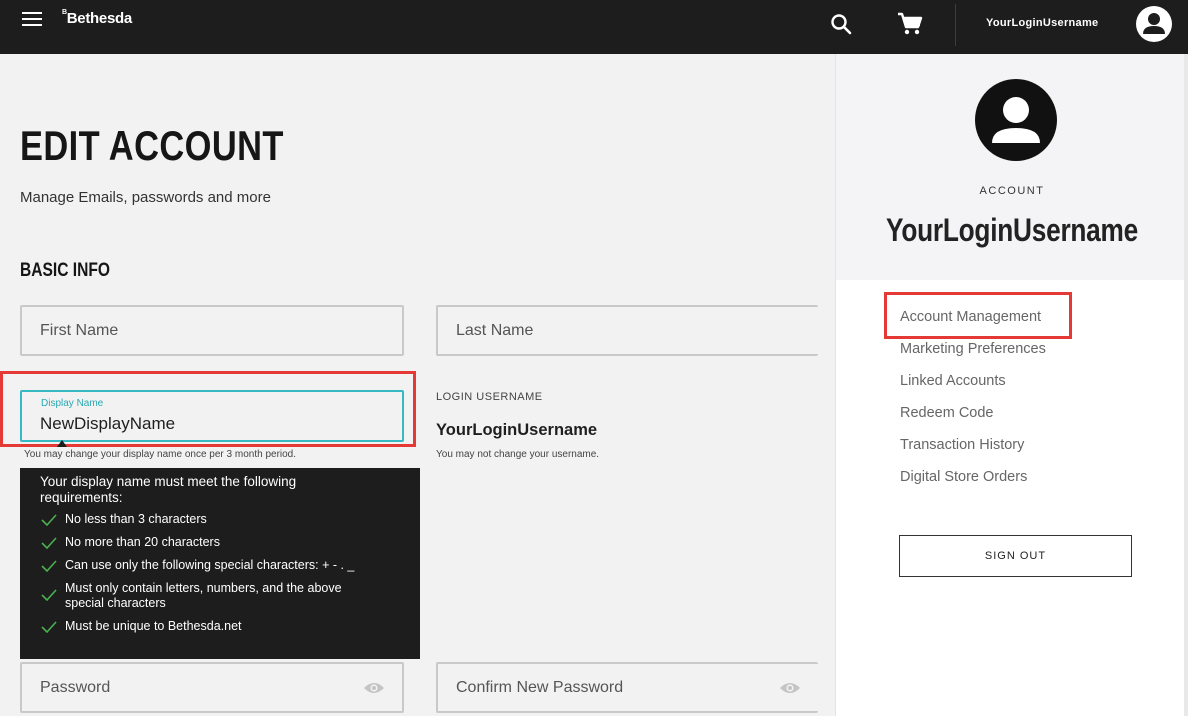  What do you see at coordinates (790, 688) in the screenshot?
I see `show-confirm-password-eye-icon` at bounding box center [790, 688].